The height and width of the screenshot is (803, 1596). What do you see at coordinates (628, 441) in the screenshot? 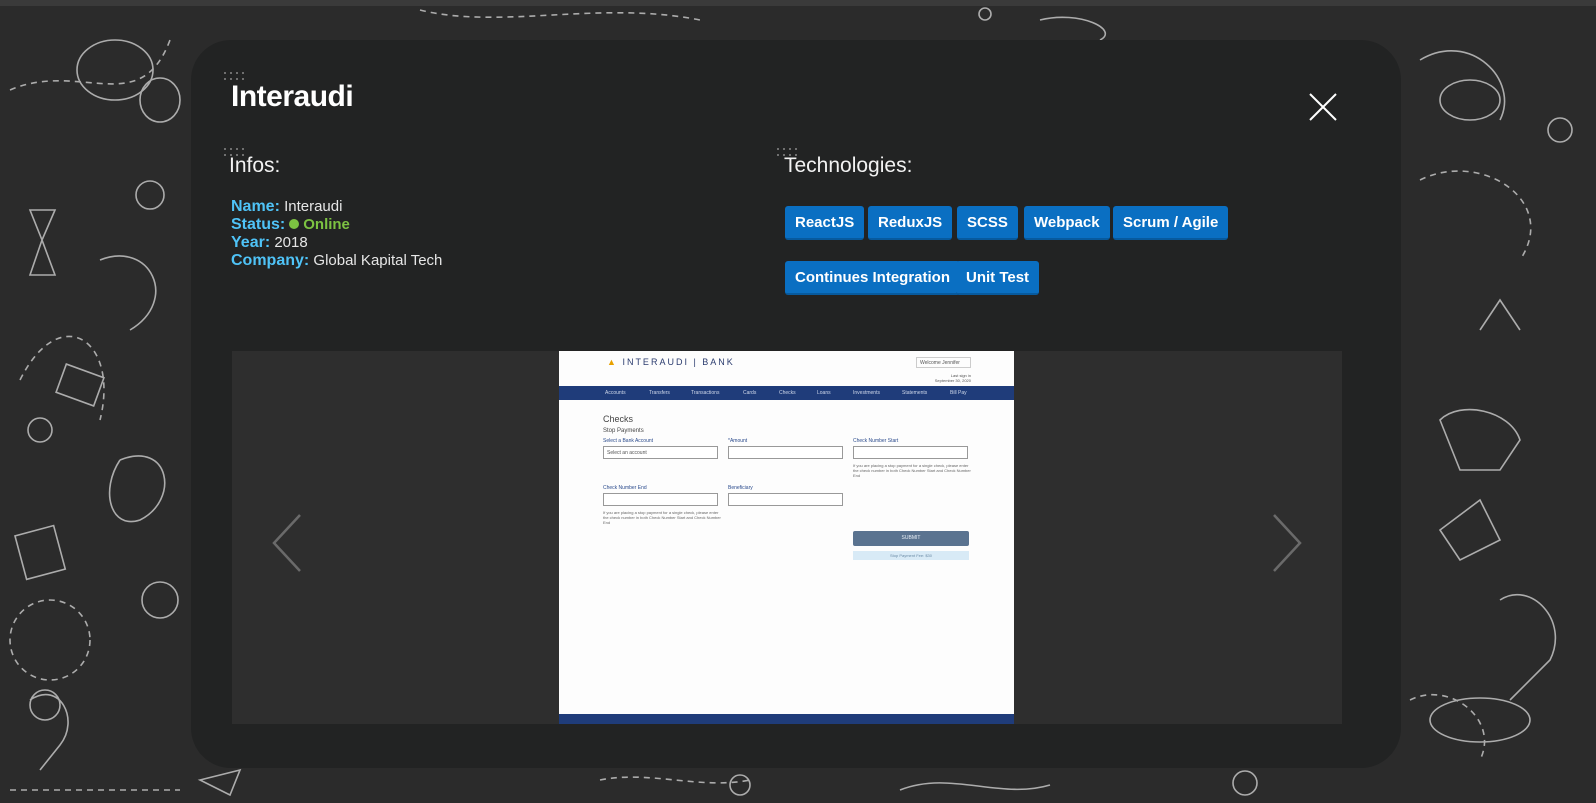
I see `slide-label-account: Select a Bank Account` at bounding box center [628, 441].